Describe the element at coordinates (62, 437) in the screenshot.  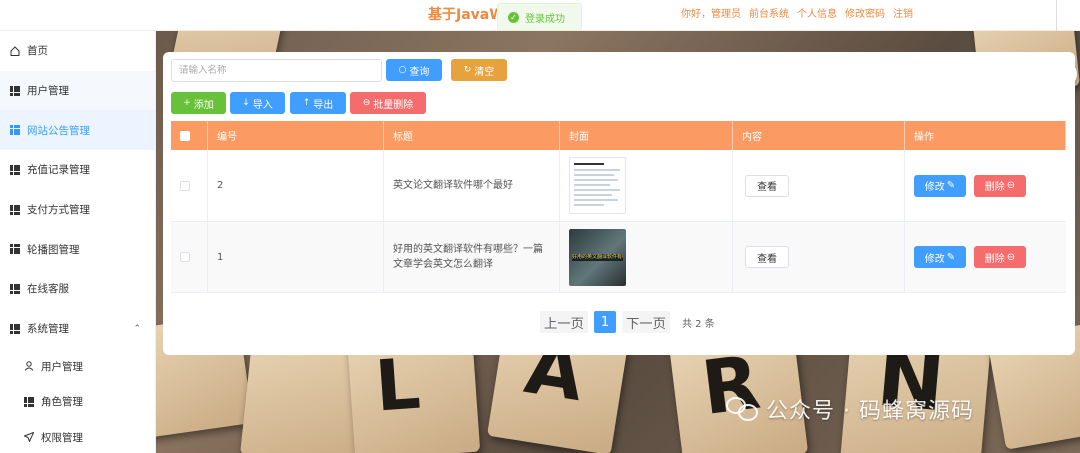
I see `sidebar-subitem-label: 权限管理` at that location.